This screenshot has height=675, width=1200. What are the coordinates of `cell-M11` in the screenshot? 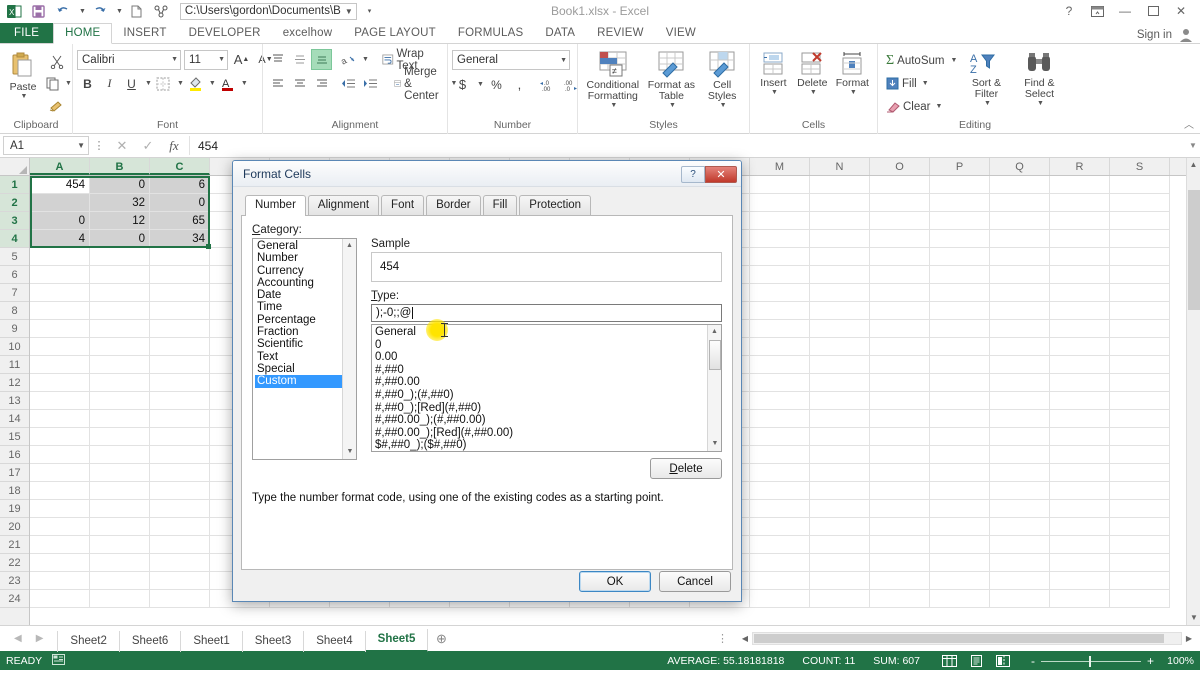 It's located at (780, 365).